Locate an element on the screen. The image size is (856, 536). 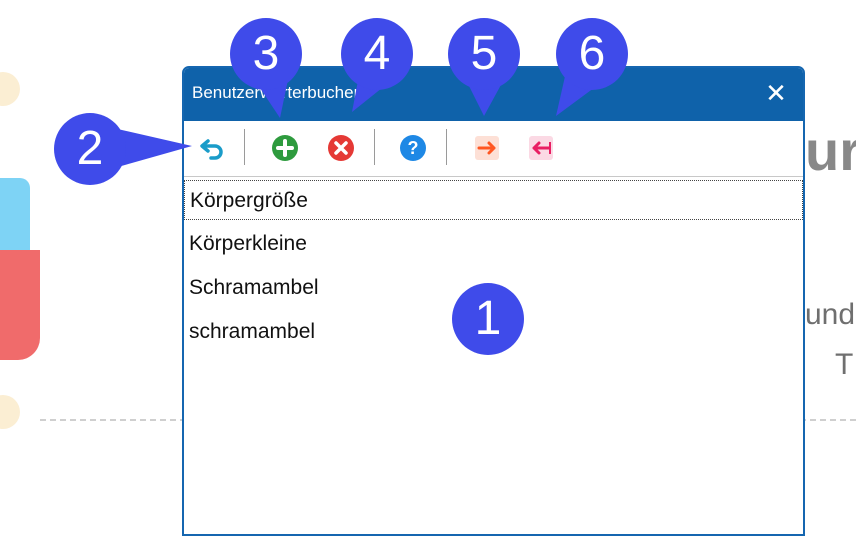
undo-icon is located at coordinates (211, 149).